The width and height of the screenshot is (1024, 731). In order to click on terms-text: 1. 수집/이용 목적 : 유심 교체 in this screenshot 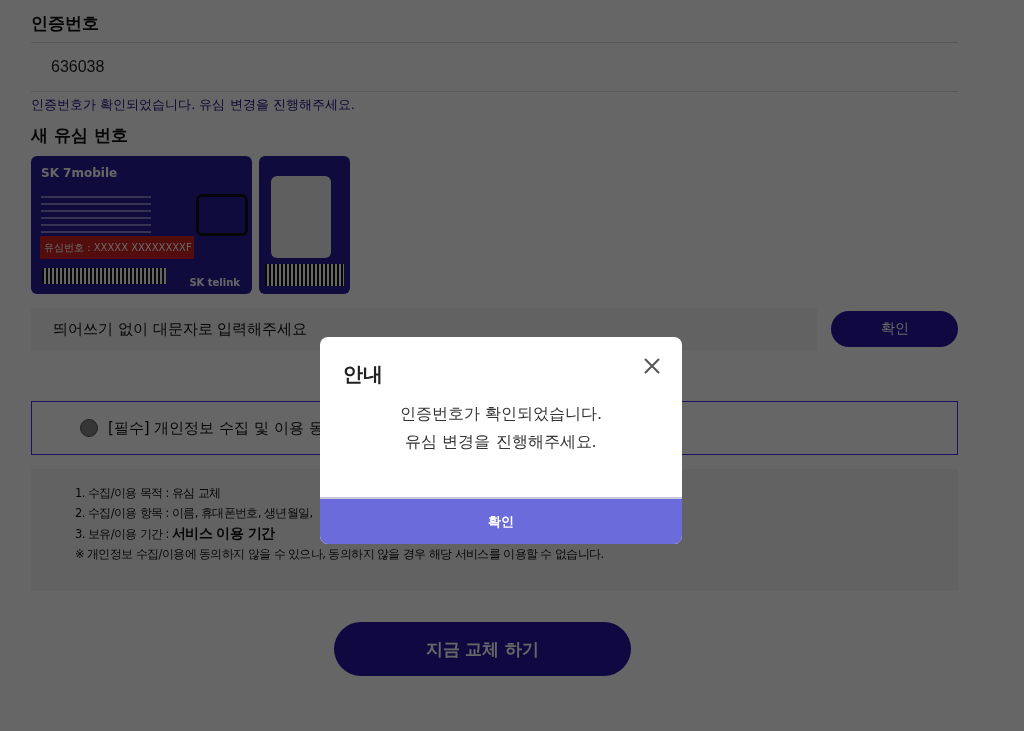, I will do `click(148, 493)`.